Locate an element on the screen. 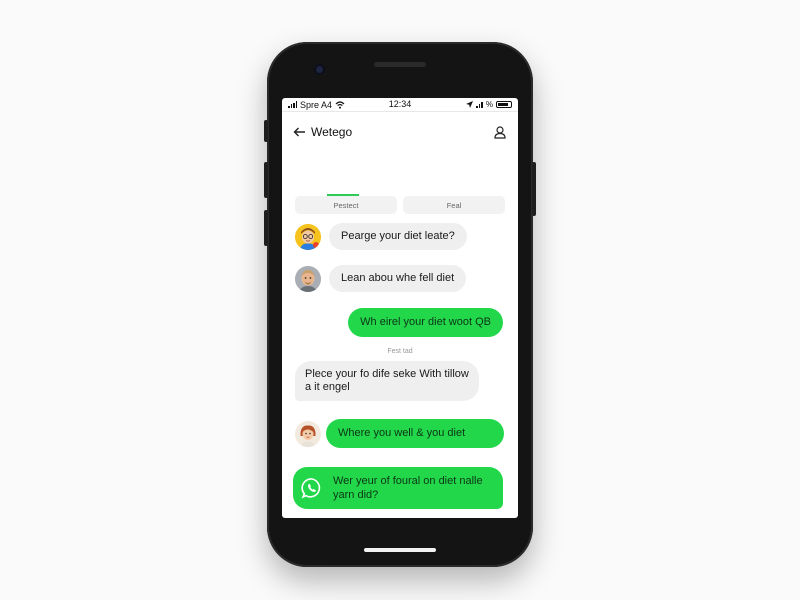 Image resolution: width=800 pixels, height=600 pixels. battery-icon is located at coordinates (504, 104).